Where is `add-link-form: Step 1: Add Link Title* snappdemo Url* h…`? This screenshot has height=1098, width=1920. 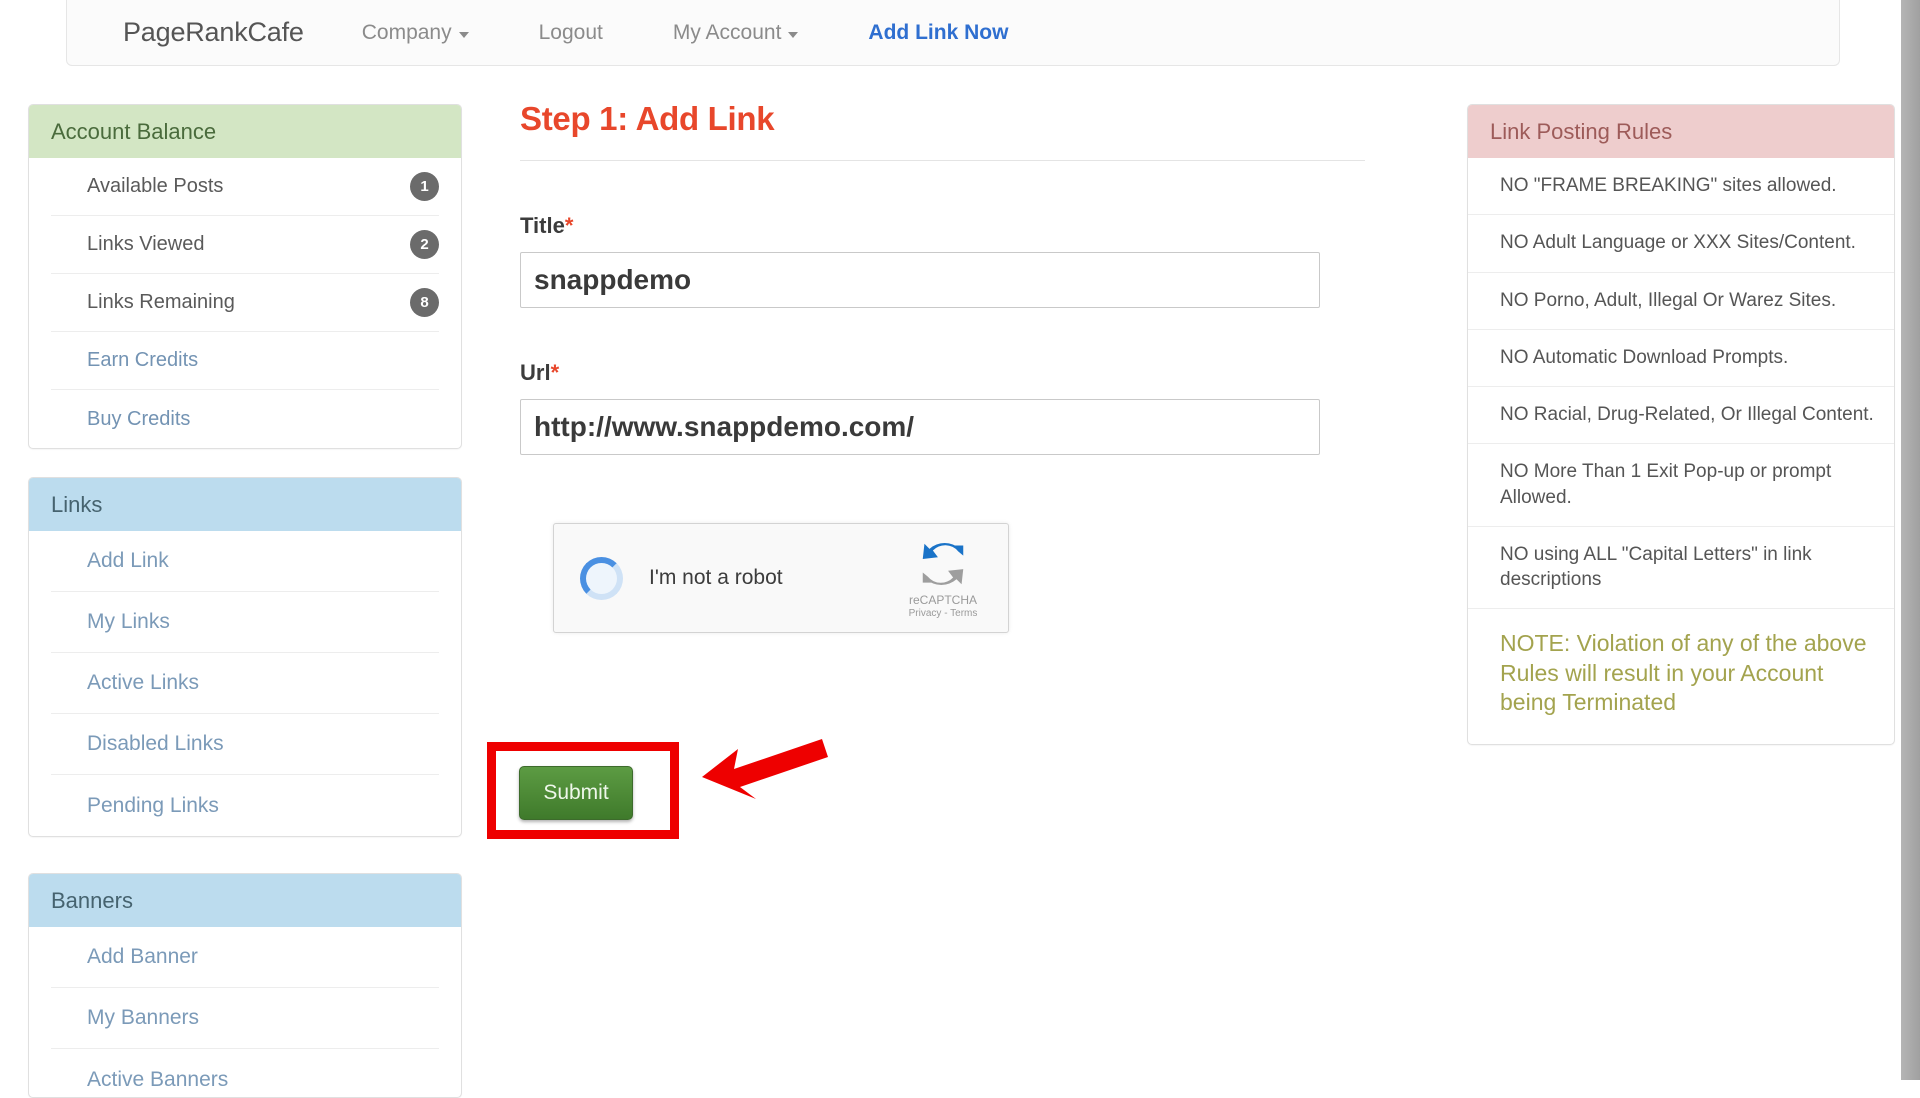 add-link-form: Step 1: Add Link Title* snappdemo Url* h… is located at coordinates (945, 277).